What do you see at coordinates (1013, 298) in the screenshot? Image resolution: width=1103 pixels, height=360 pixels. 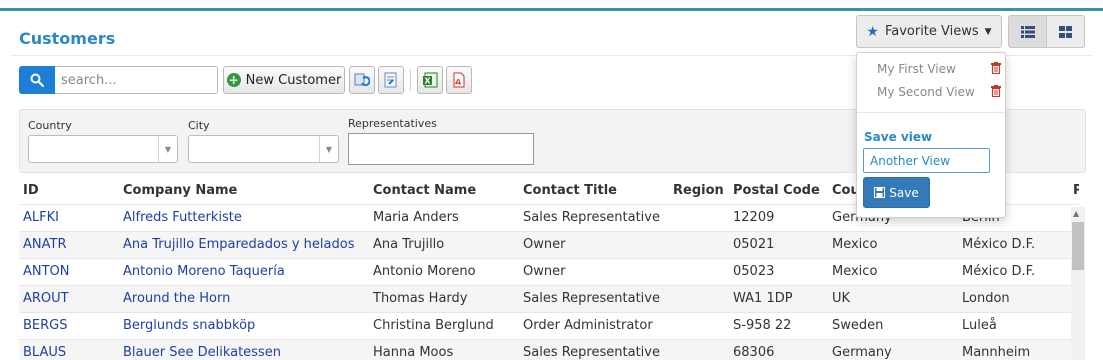 I see `cell-city: London` at bounding box center [1013, 298].